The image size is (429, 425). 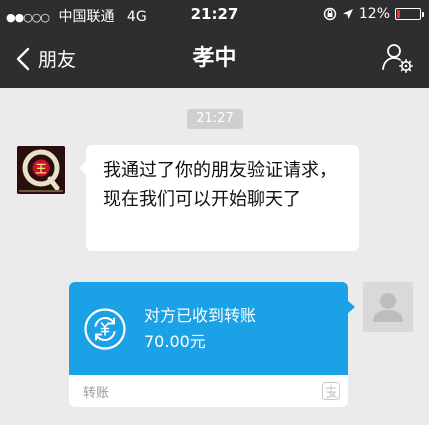 I want to click on q-logo-icon: 王, so click(x=41, y=170).